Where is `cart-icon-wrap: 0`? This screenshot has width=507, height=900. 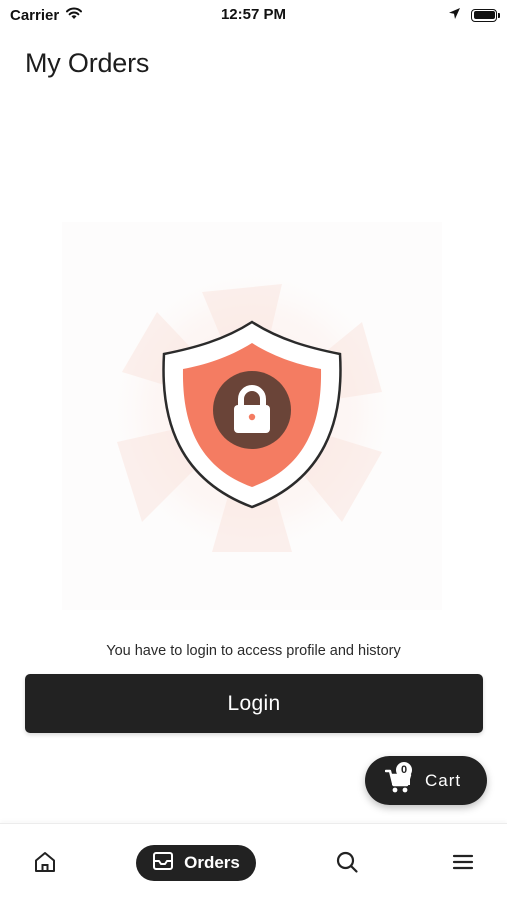 cart-icon-wrap: 0 is located at coordinates (398, 777).